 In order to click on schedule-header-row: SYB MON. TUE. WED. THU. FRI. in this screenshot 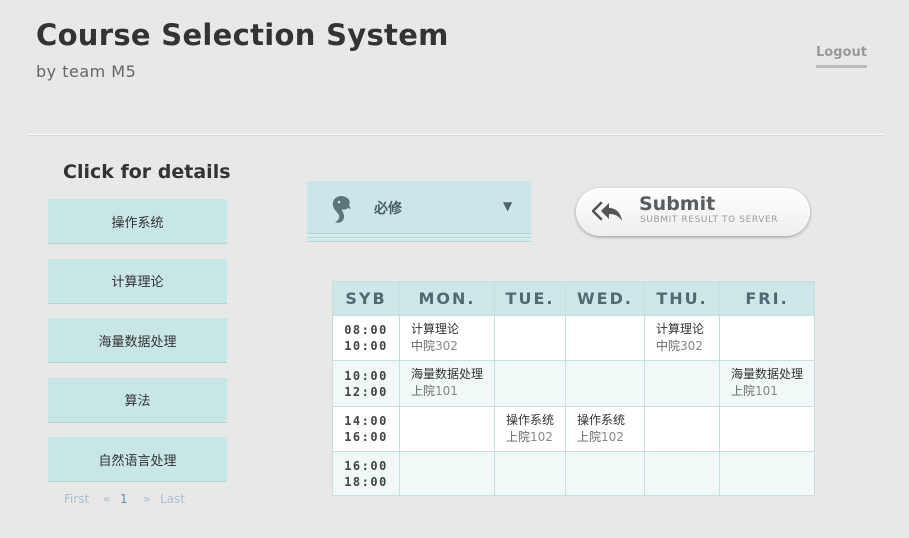, I will do `click(573, 298)`.